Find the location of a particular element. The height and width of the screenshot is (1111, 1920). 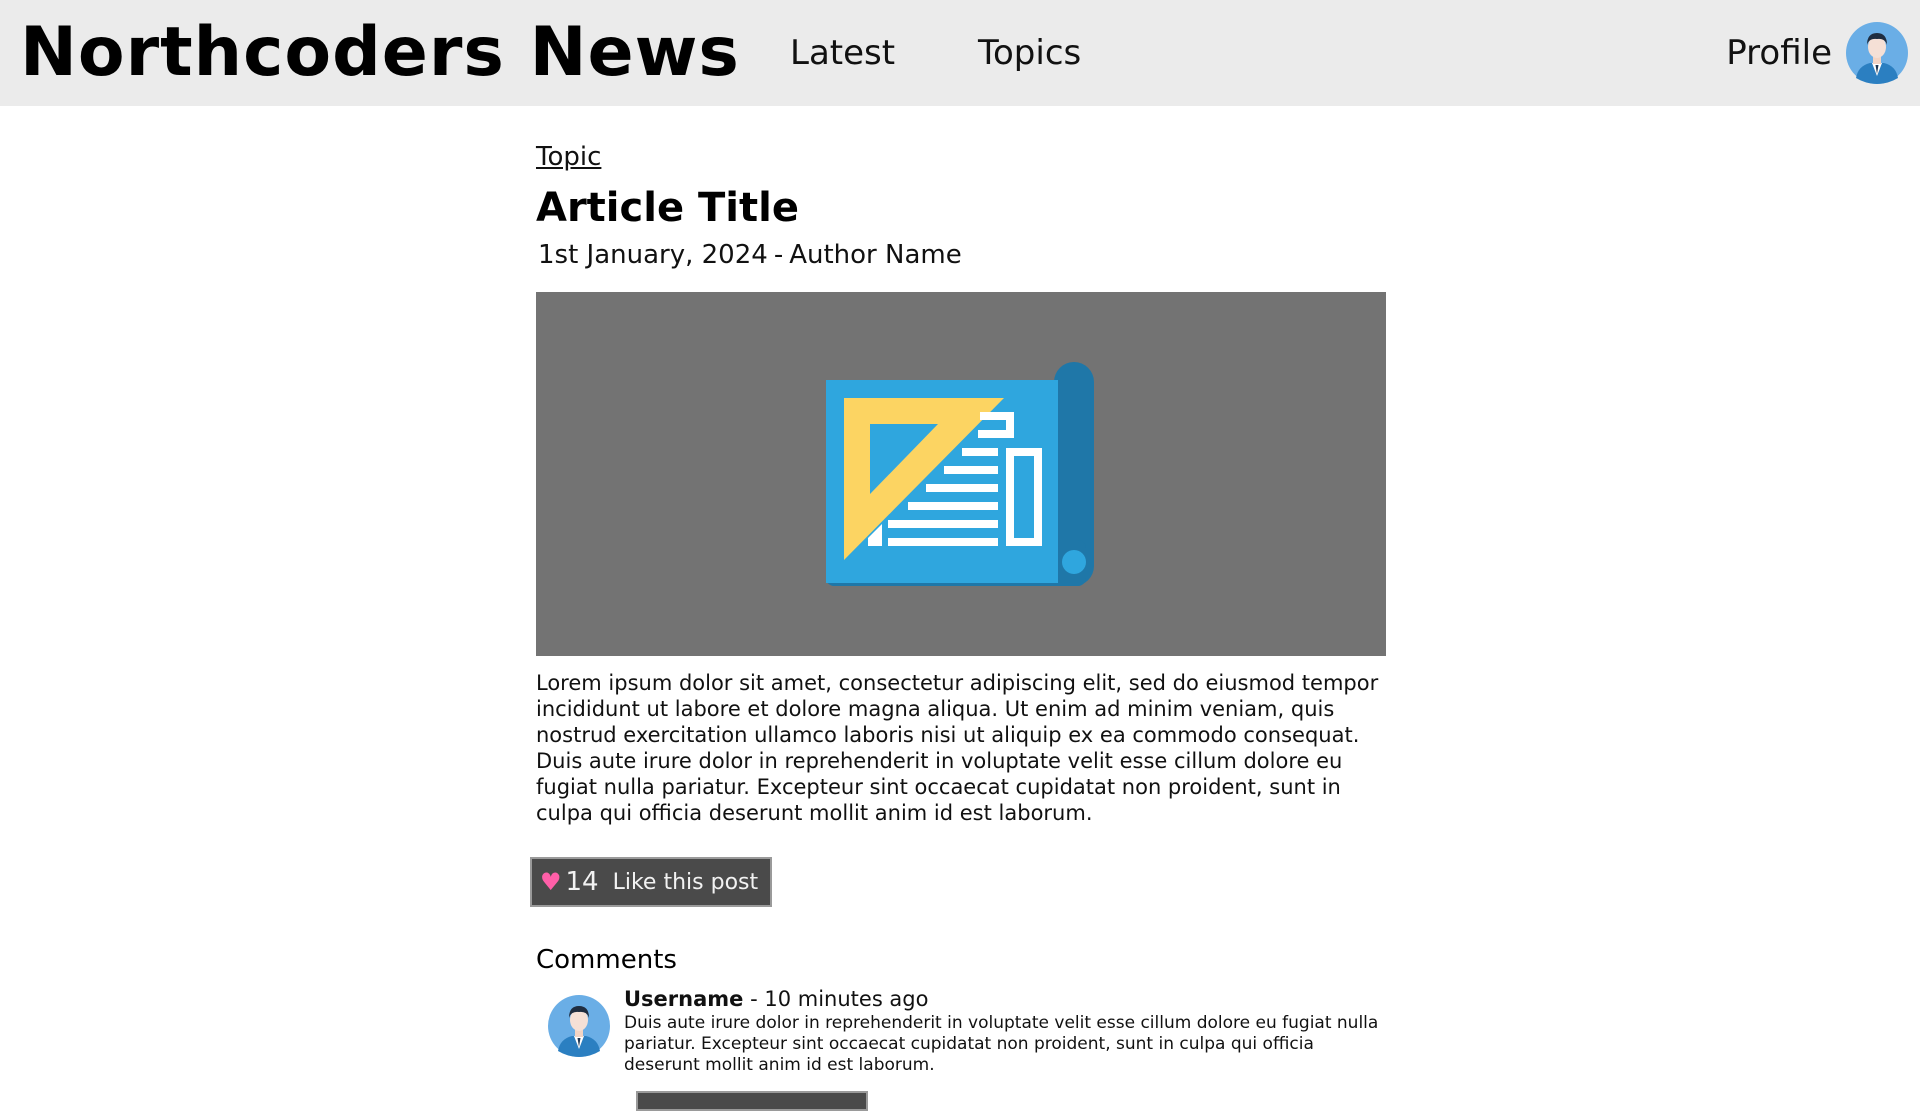

article-author: Author Name is located at coordinates (875, 255).